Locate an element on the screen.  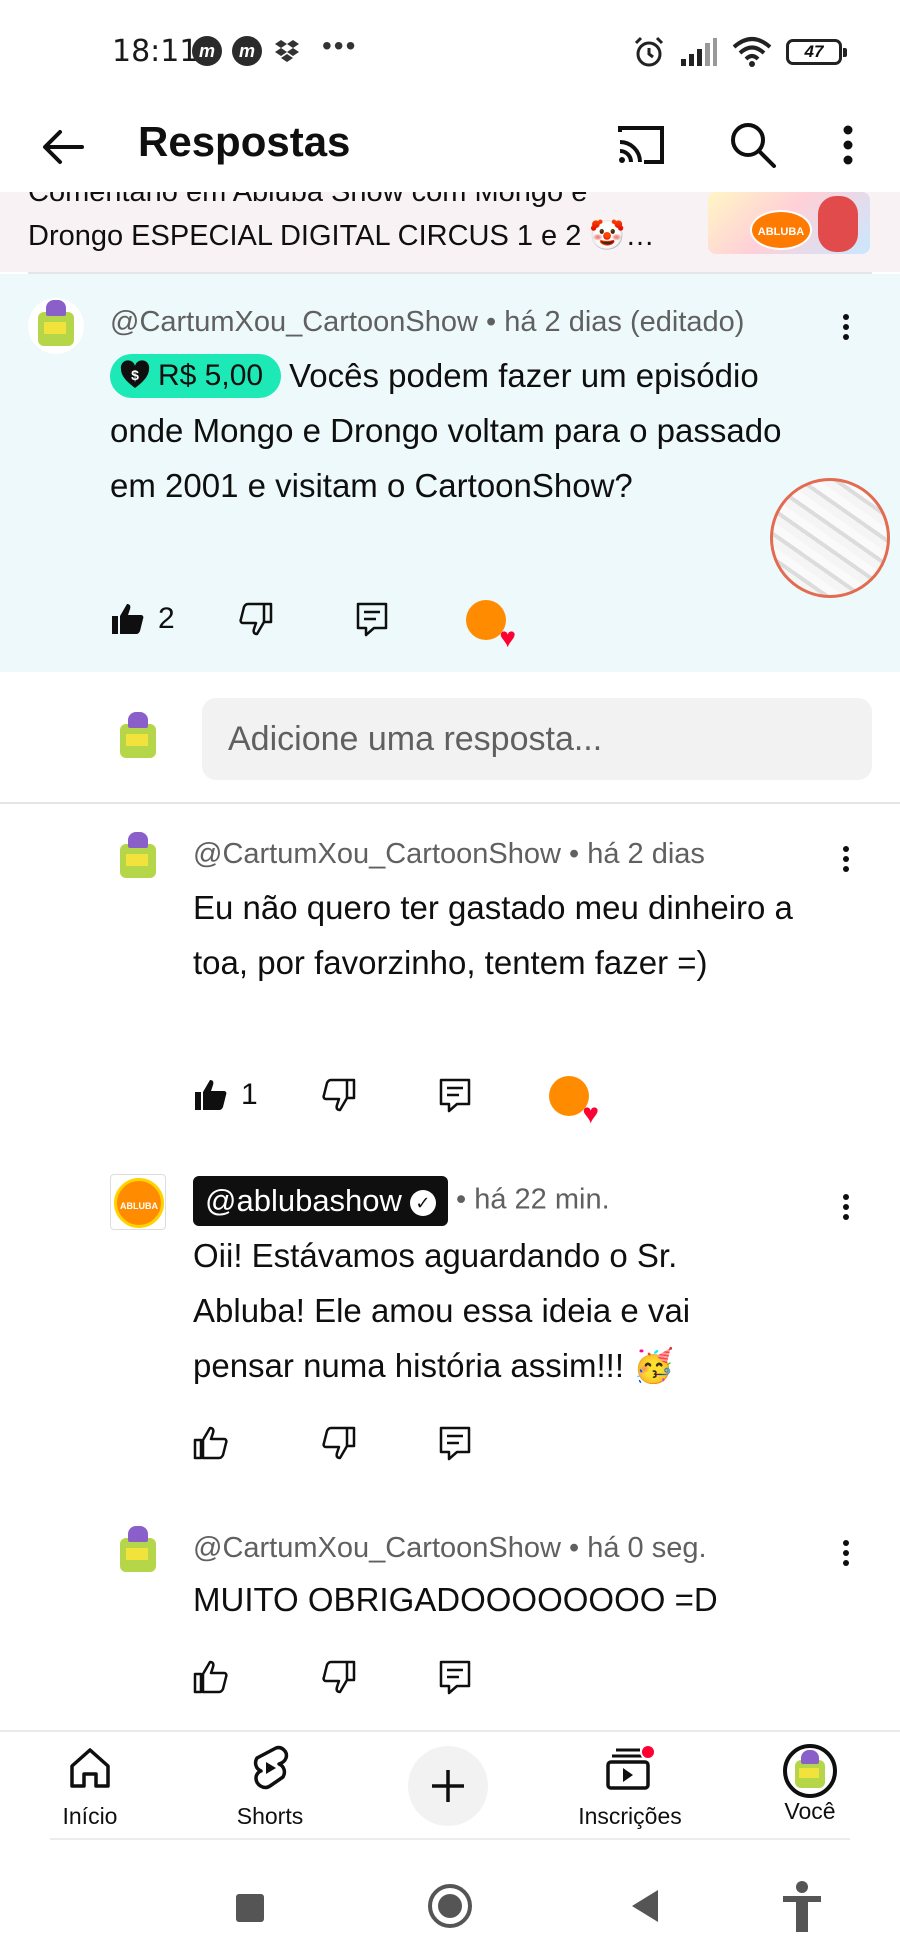
floating-sticker is located at coordinates (830, 538).